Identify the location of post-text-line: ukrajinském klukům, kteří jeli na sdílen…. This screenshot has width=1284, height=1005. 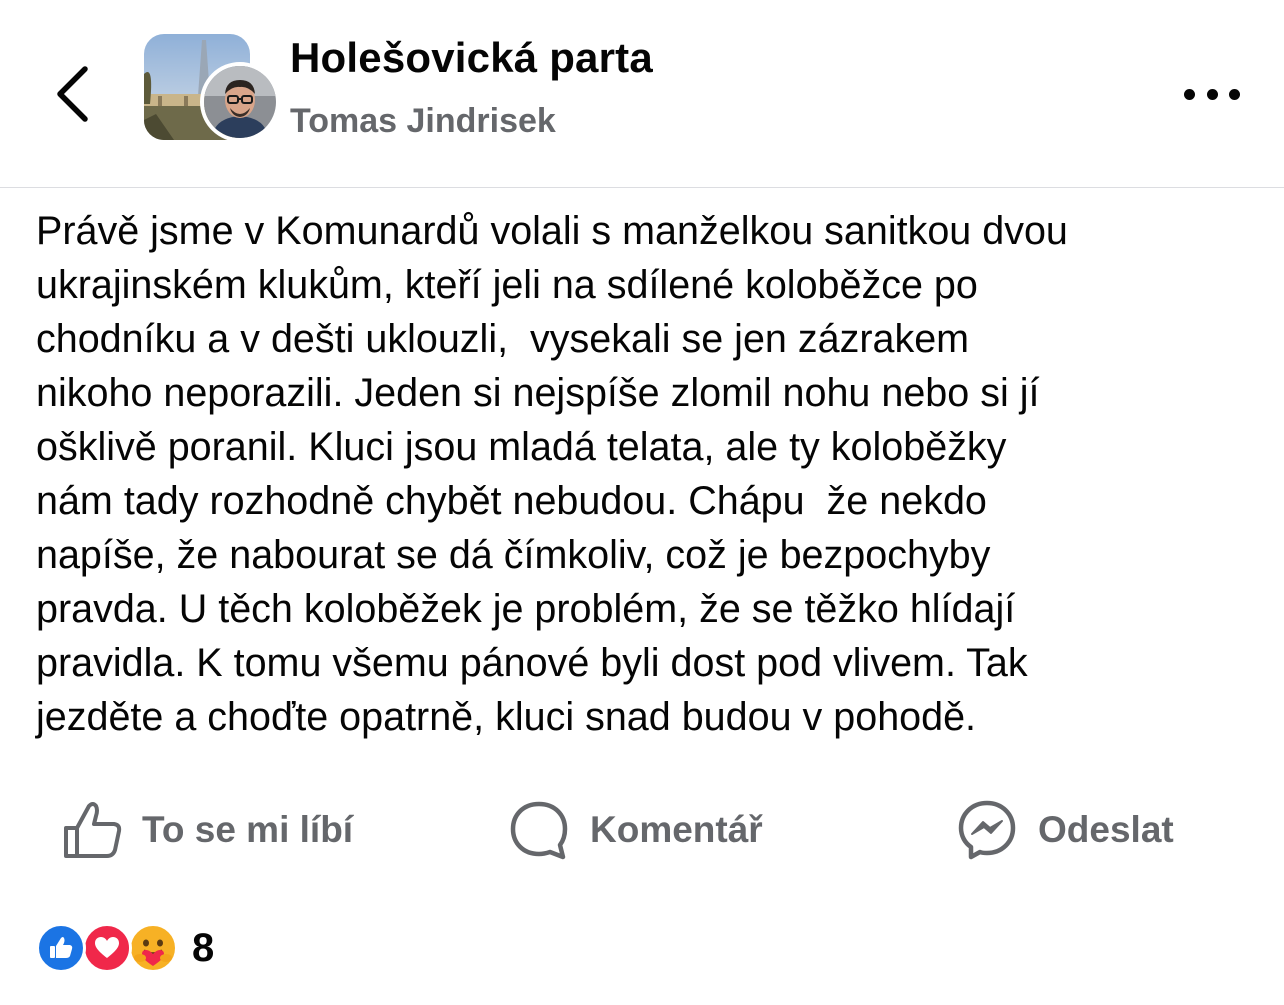
(507, 285).